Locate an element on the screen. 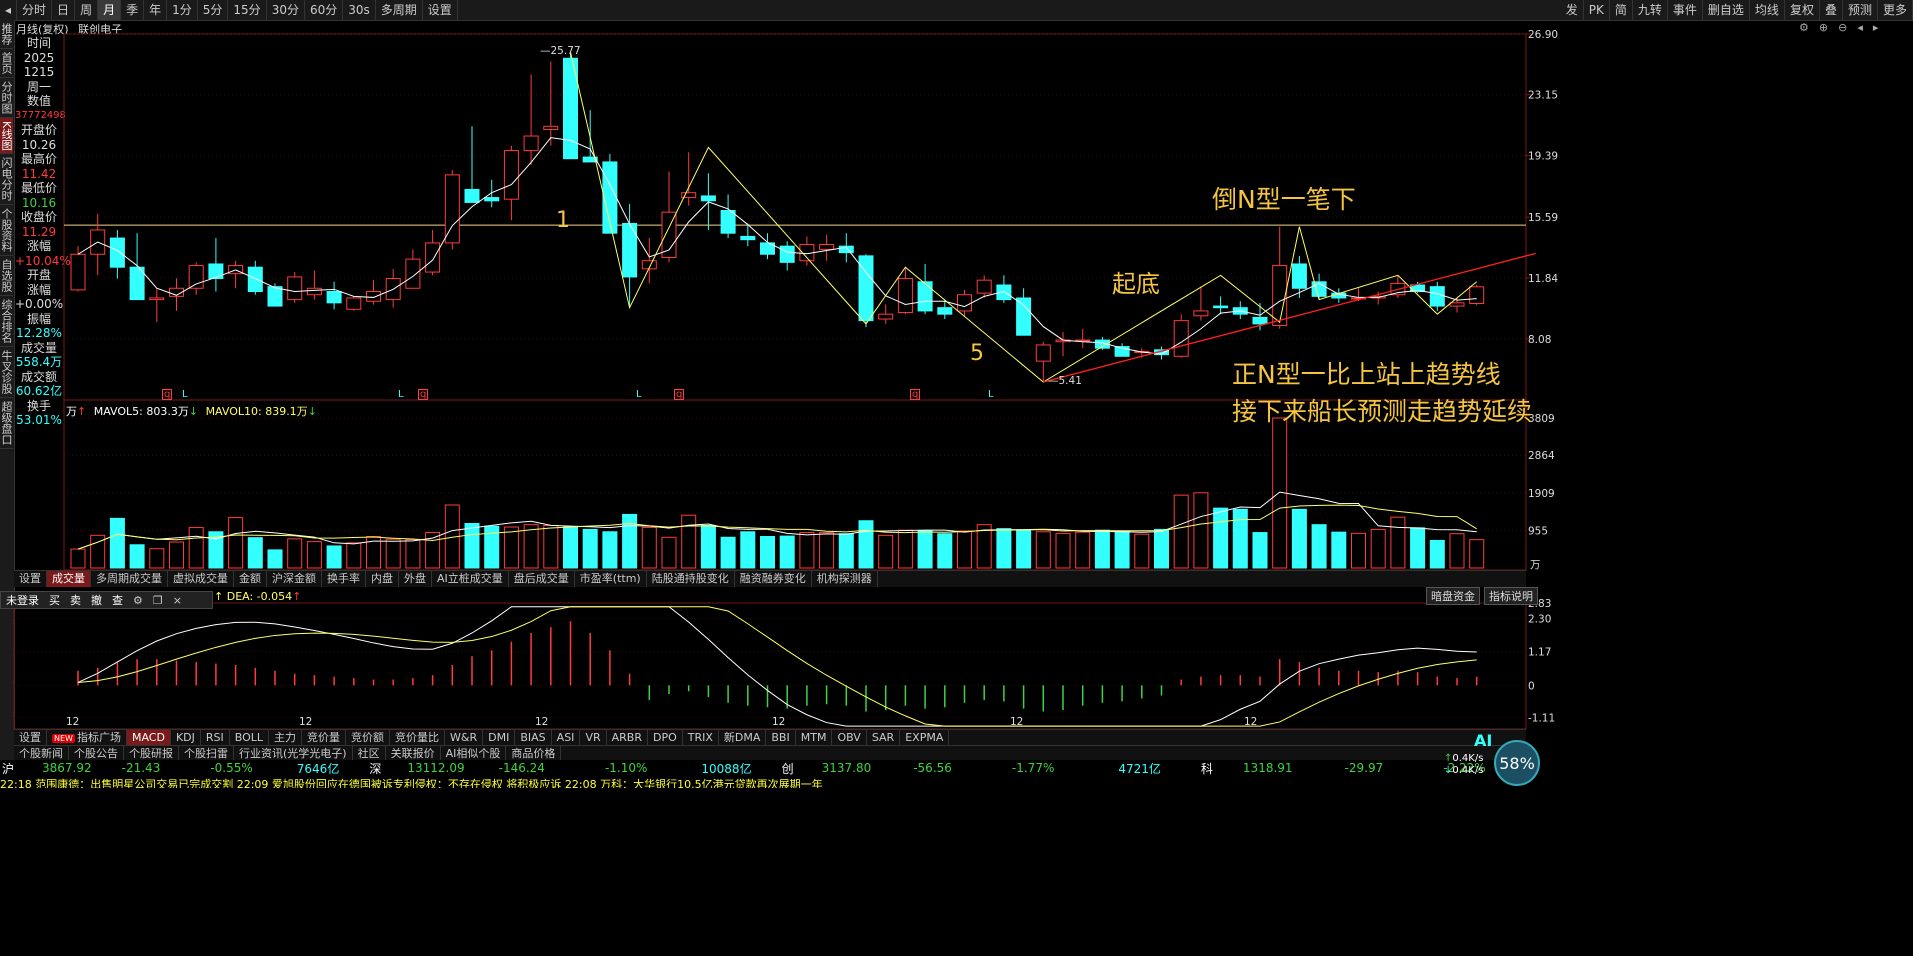 The height and width of the screenshot is (956, 1913). indicator-tab-label: ASI is located at coordinates (565, 737).